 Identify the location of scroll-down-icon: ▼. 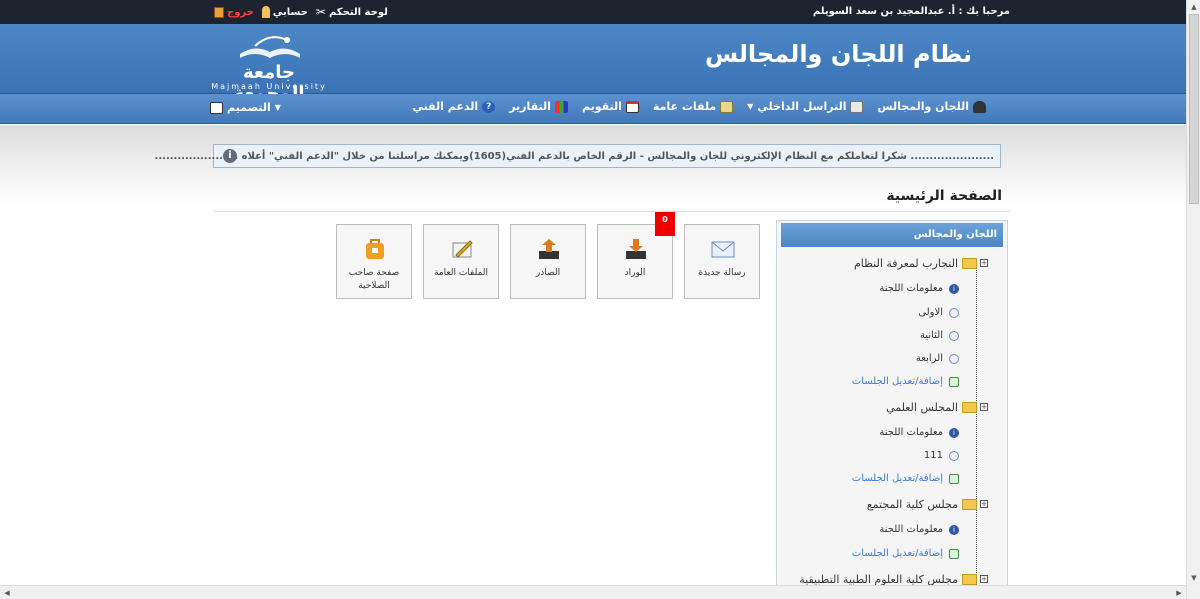
(1193, 578).